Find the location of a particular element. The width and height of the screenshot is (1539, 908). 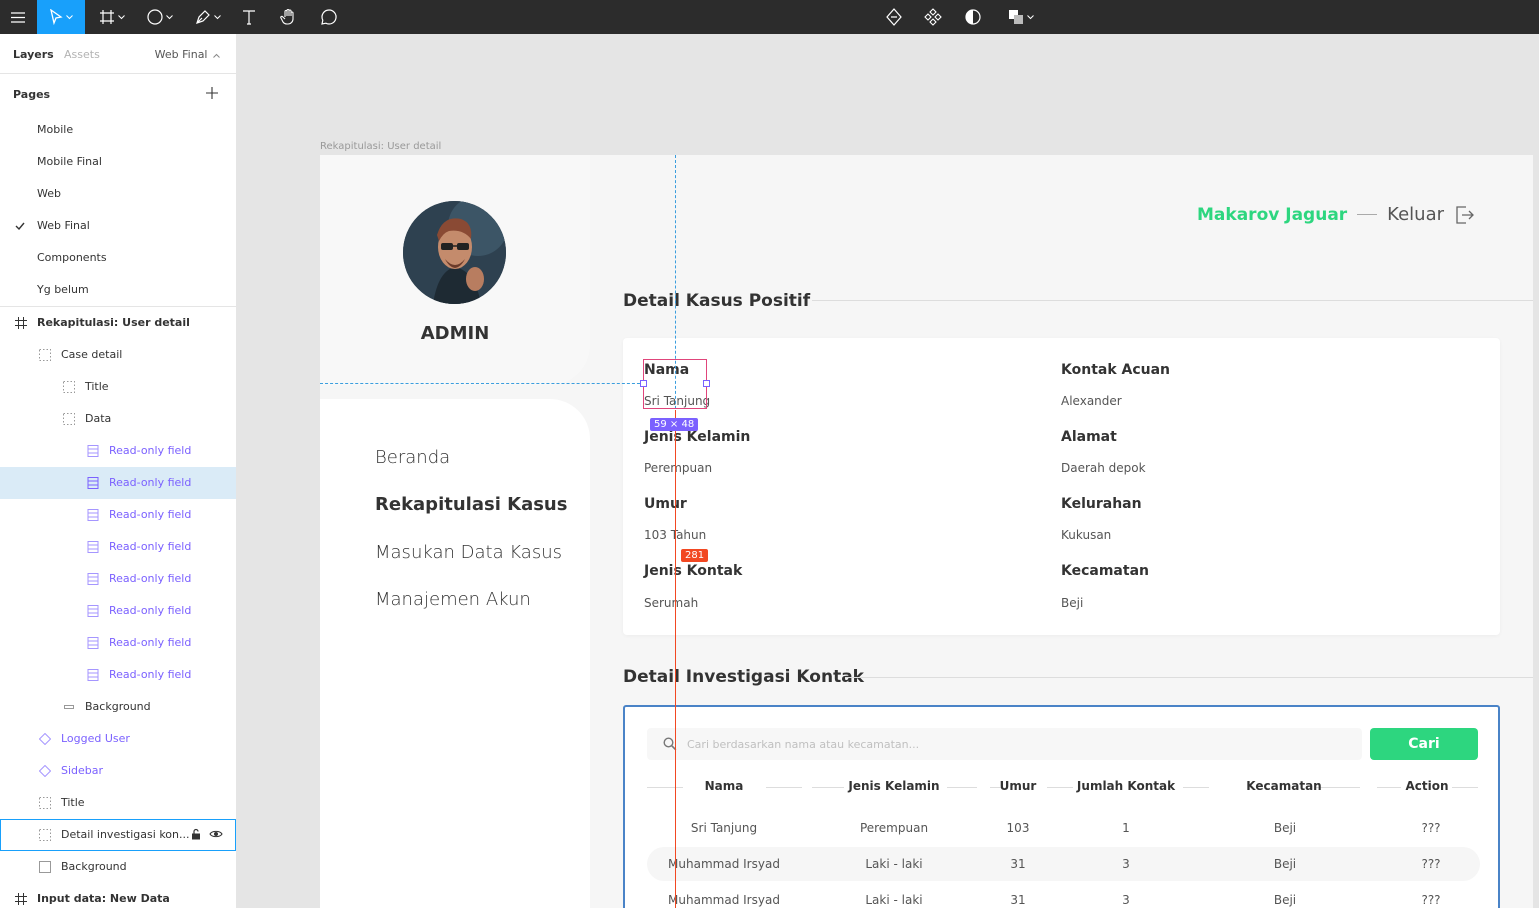

page-item-components: Components is located at coordinates (118, 258).